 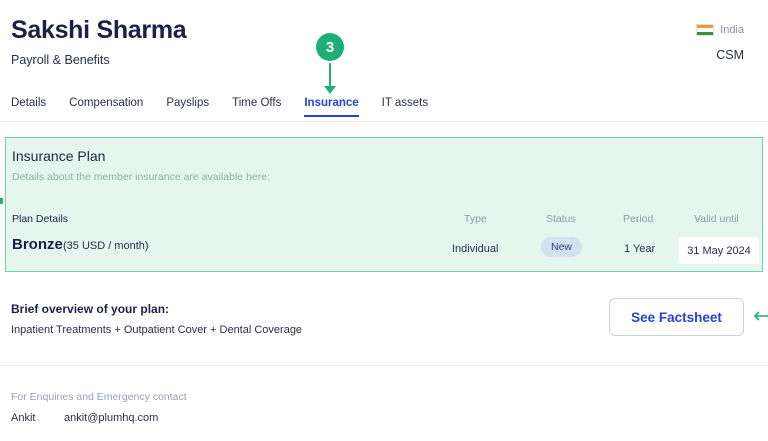 What do you see at coordinates (23, 418) in the screenshot?
I see `contact-name: Ankit` at bounding box center [23, 418].